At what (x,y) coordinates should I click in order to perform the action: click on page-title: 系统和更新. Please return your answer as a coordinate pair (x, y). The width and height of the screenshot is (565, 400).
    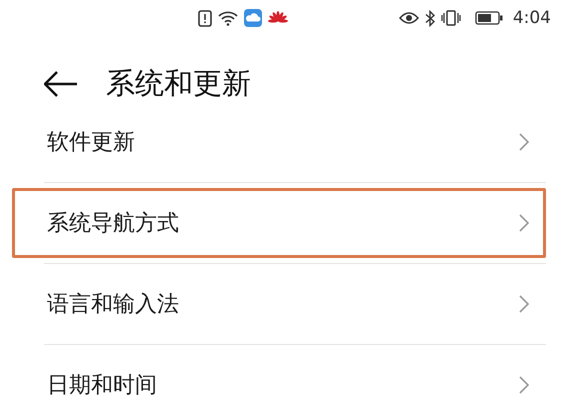
    Looking at the image, I should click on (178, 83).